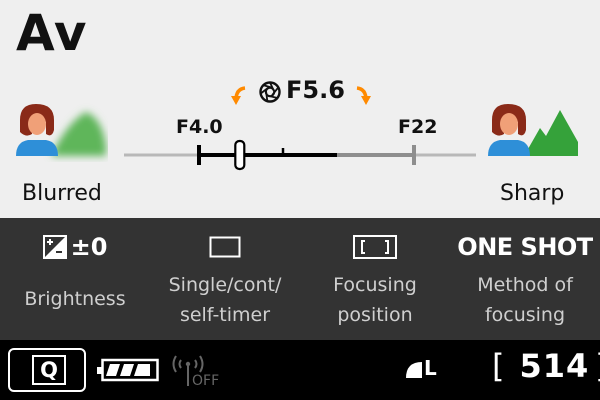  I want to click on aperture-max-label: F22, so click(418, 127).